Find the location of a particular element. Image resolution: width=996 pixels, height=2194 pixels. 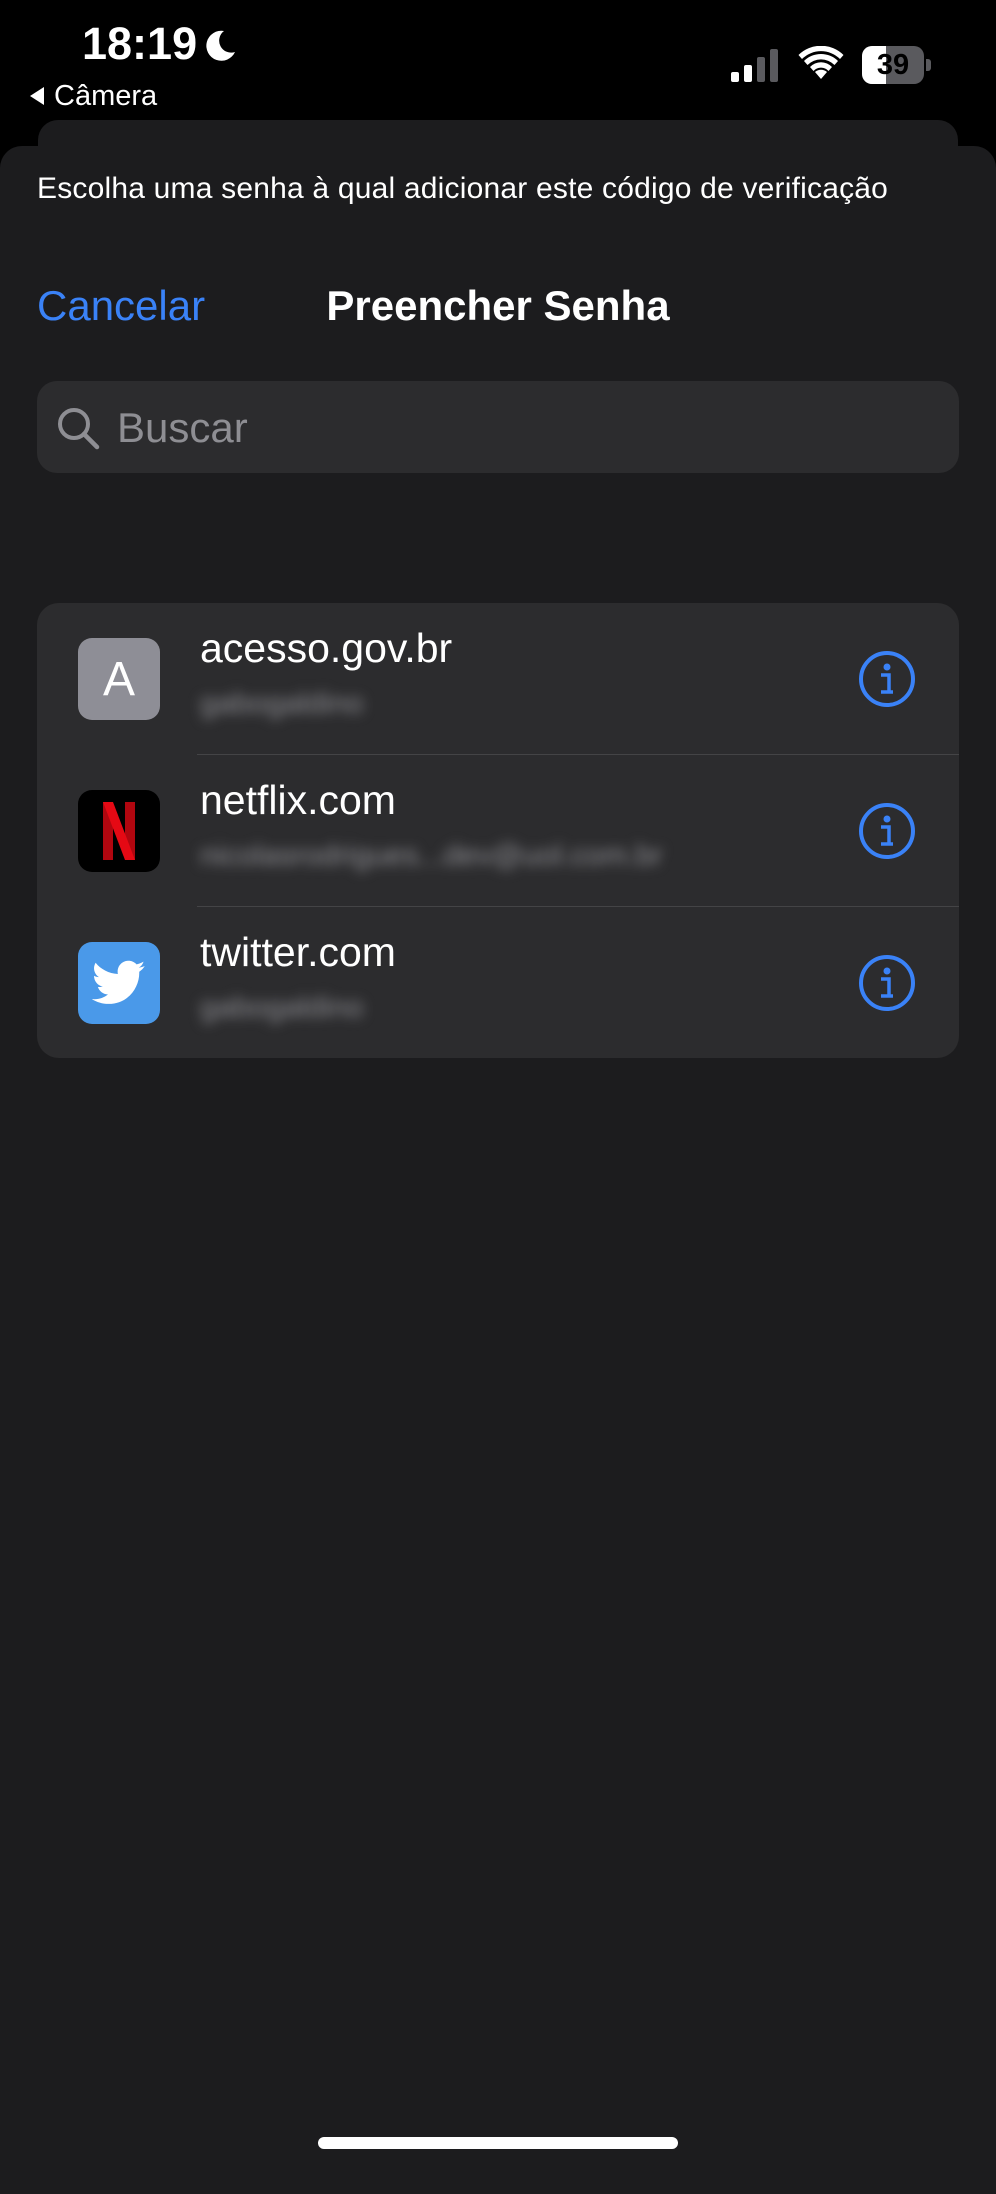

status-bar: 18:19 Câmera 39 is located at coordinates (498, 60).